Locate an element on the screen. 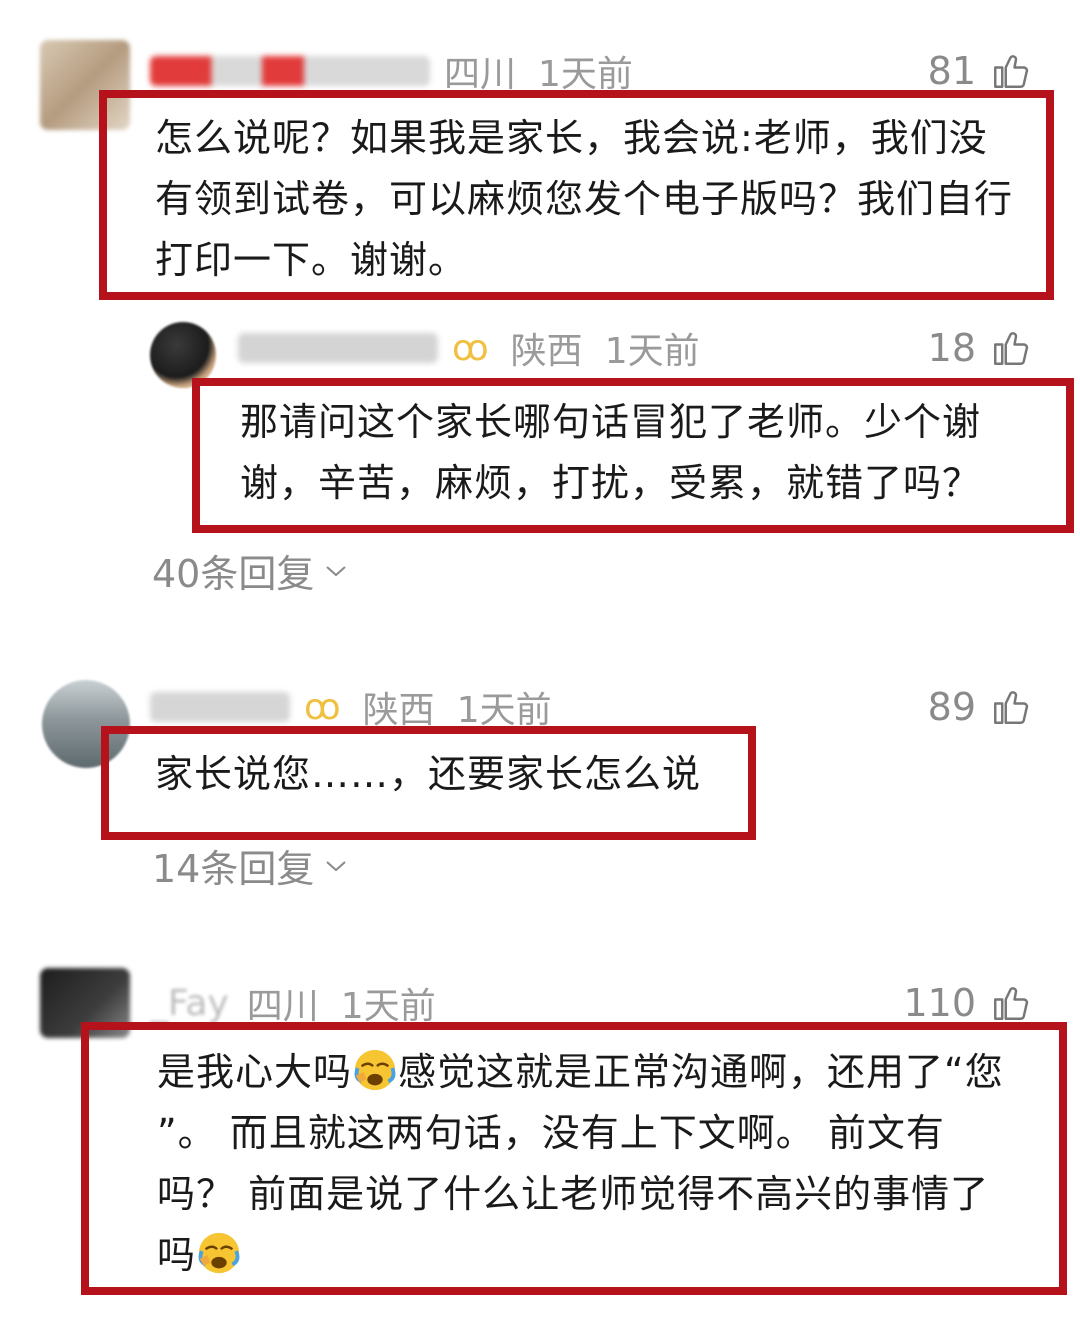 This screenshot has width=1080, height=1325. replies-count-label: 40条回复 is located at coordinates (233, 574).